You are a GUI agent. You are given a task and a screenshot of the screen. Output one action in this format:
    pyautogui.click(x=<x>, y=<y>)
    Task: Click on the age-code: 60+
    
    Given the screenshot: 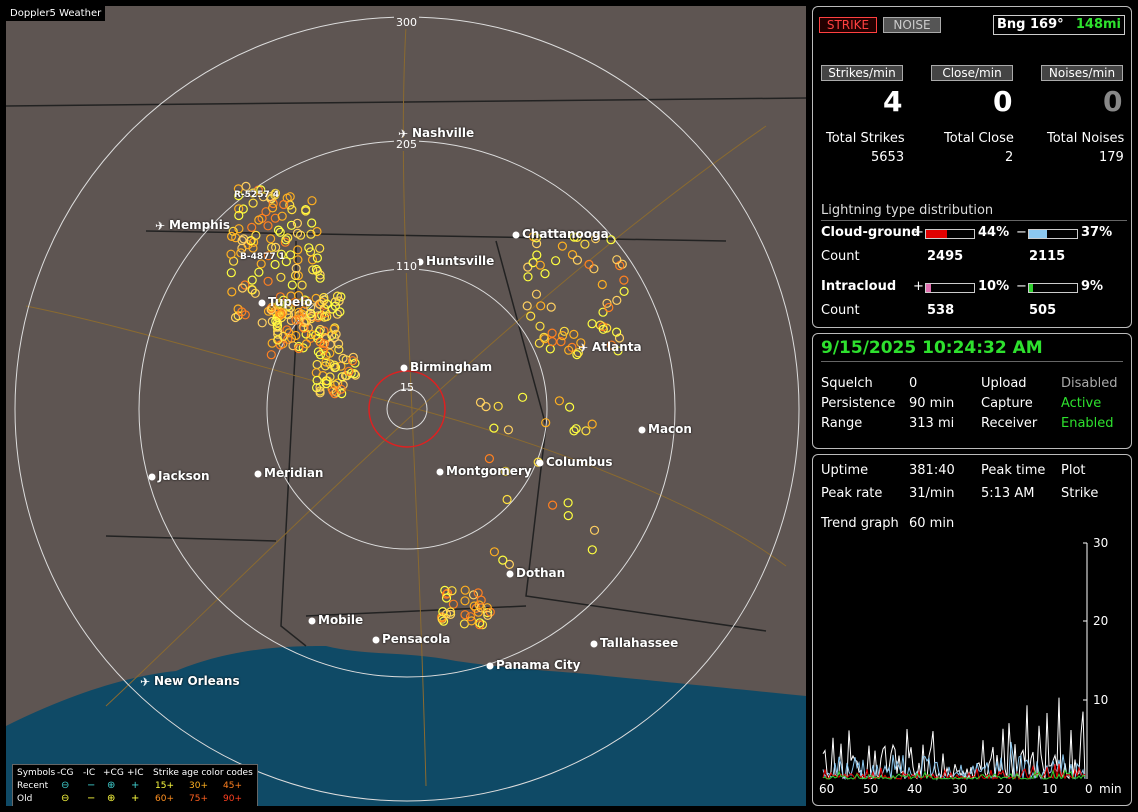 What is the action you would take?
    pyautogui.click(x=164, y=799)
    